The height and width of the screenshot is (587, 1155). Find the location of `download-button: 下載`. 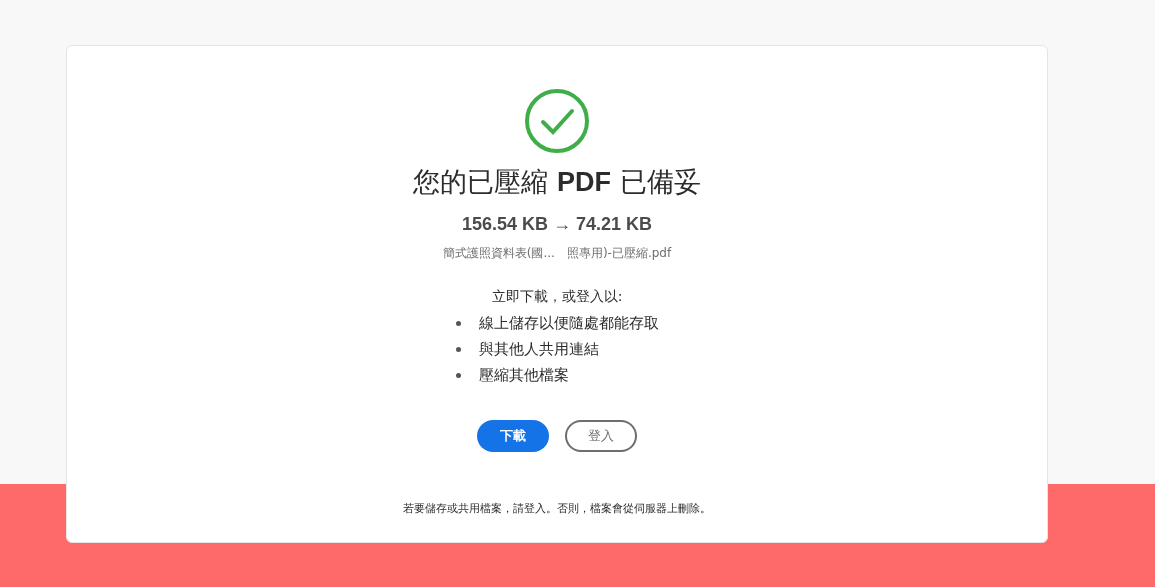

download-button: 下載 is located at coordinates (513, 436).